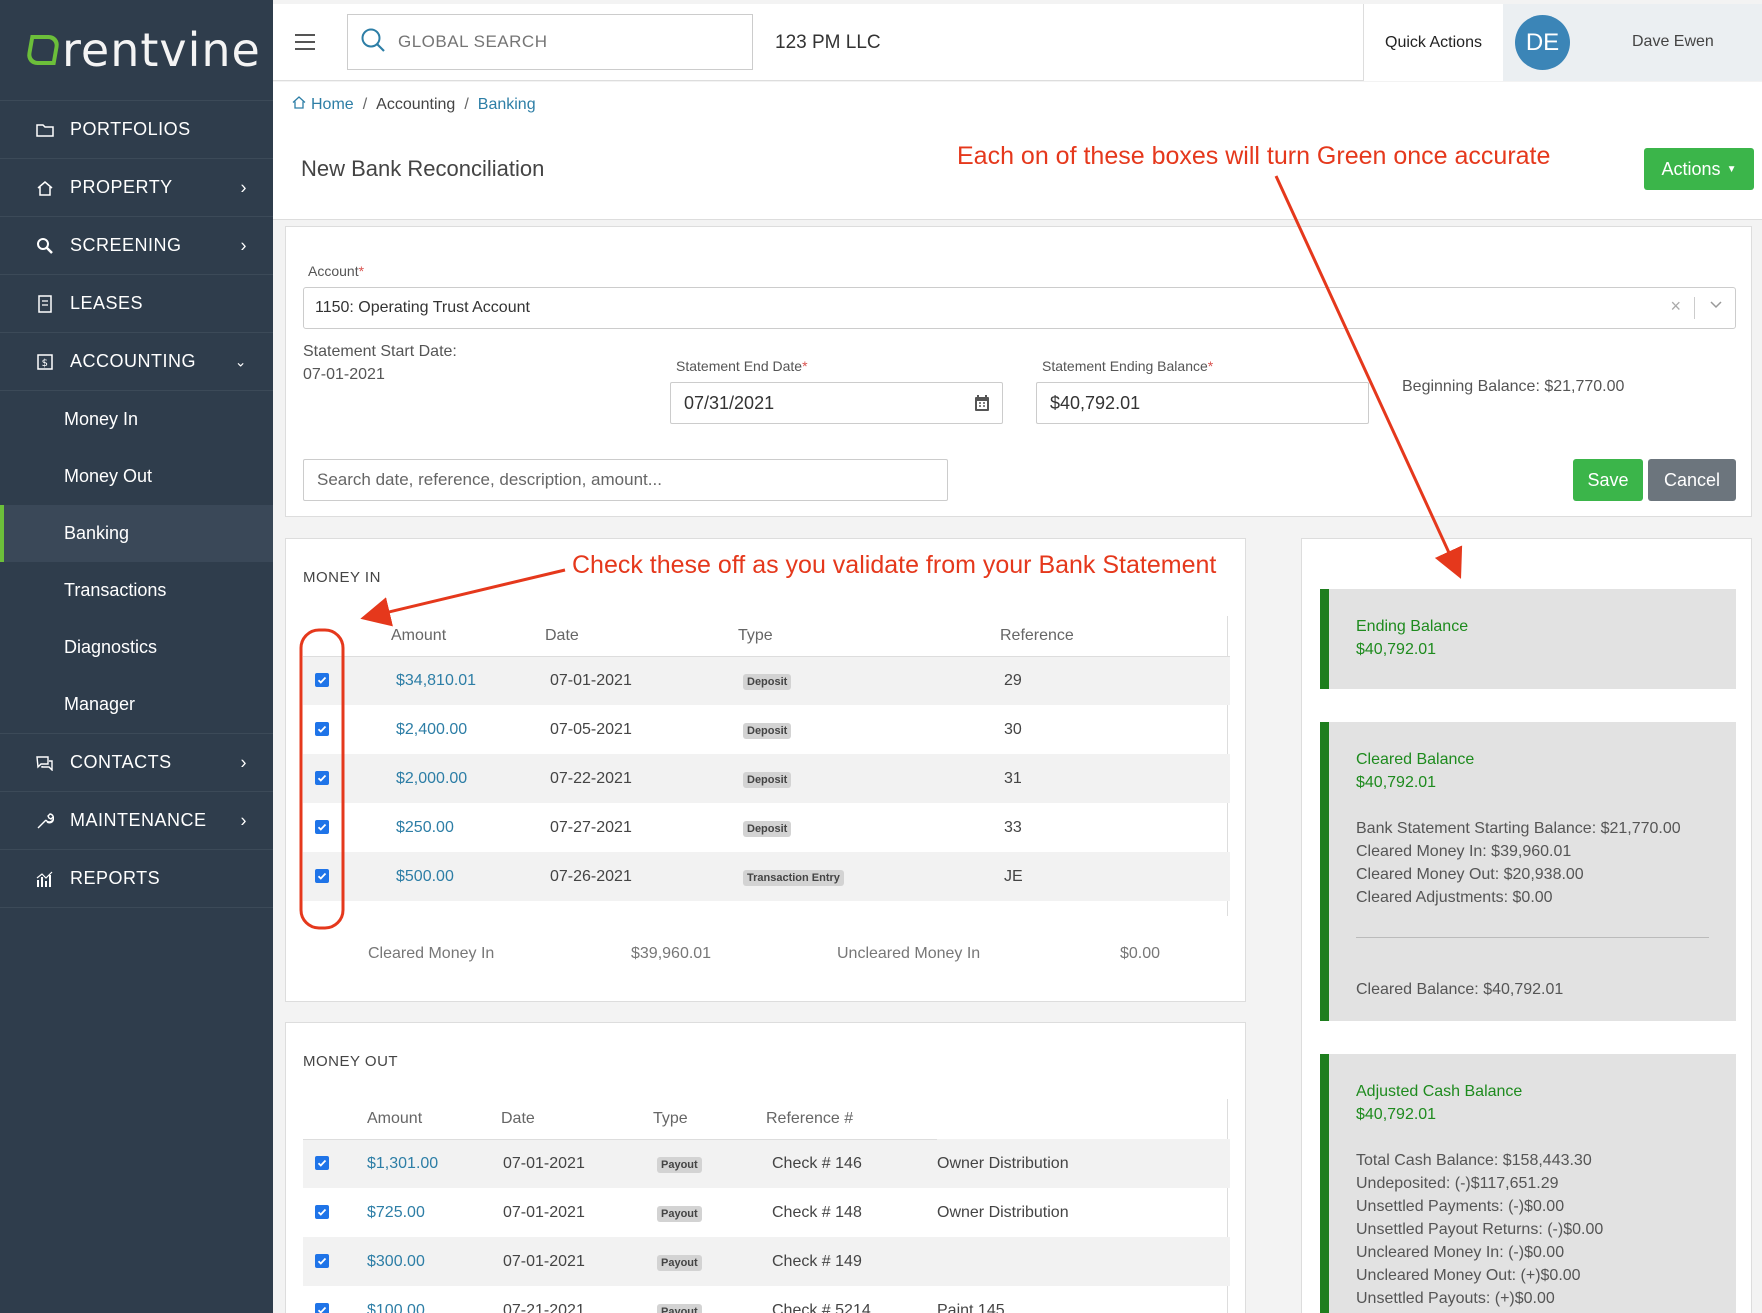 The image size is (1762, 1313). Describe the element at coordinates (1415, 759) in the screenshot. I see `cleared-balance-title: Cleared Balance` at that location.